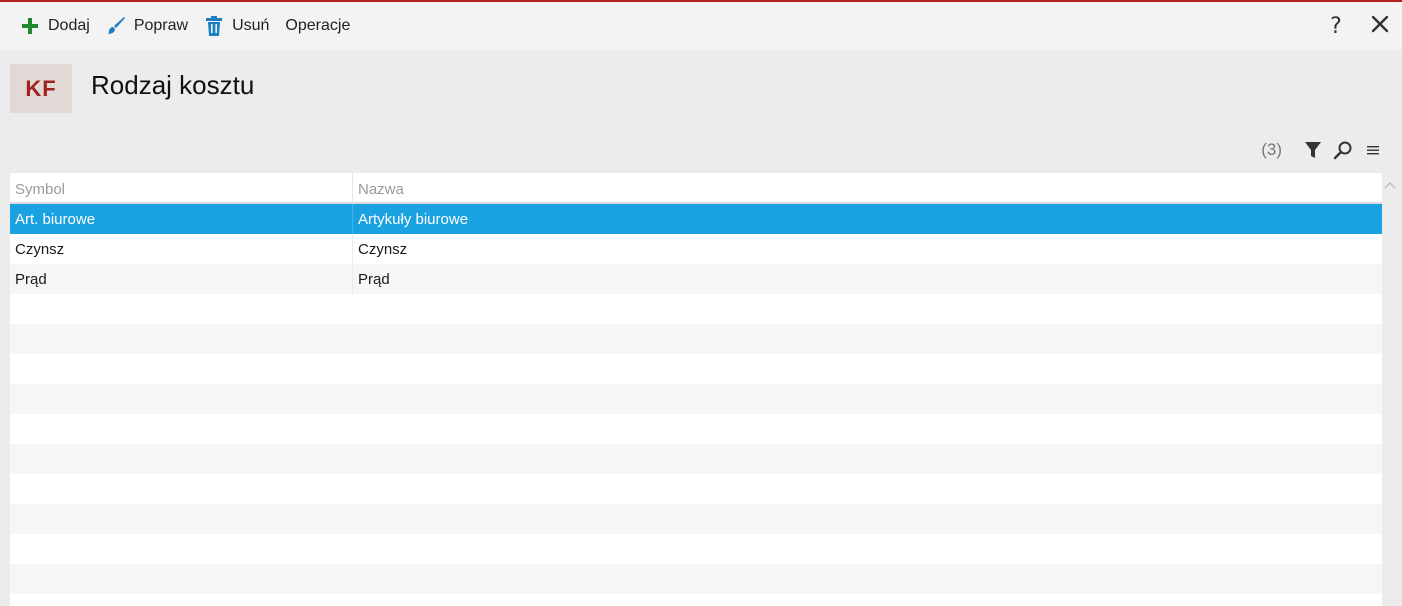 This screenshot has width=1402, height=606. Describe the element at coordinates (1373, 150) in the screenshot. I see `menu-icon` at that location.